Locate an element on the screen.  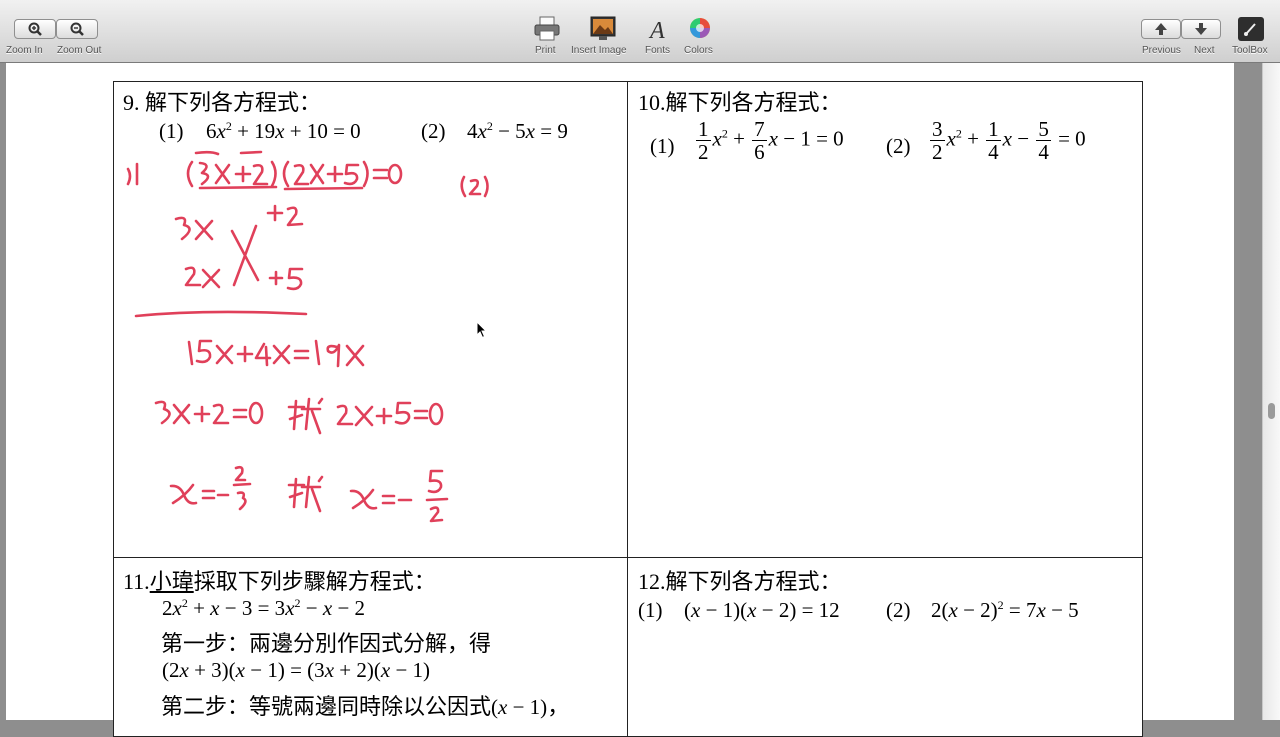
fonts-icon: A is located at coordinates (658, 29).